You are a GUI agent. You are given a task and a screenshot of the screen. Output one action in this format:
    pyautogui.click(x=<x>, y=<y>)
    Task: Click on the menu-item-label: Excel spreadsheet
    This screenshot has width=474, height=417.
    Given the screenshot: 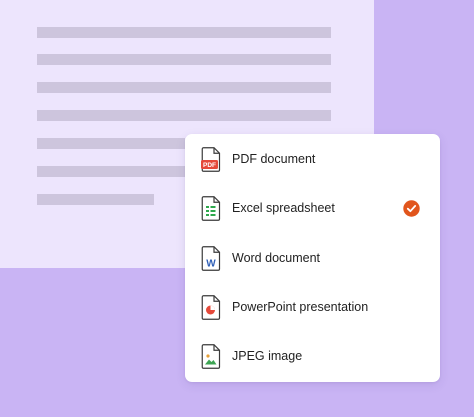 What is the action you would take?
    pyautogui.click(x=283, y=208)
    